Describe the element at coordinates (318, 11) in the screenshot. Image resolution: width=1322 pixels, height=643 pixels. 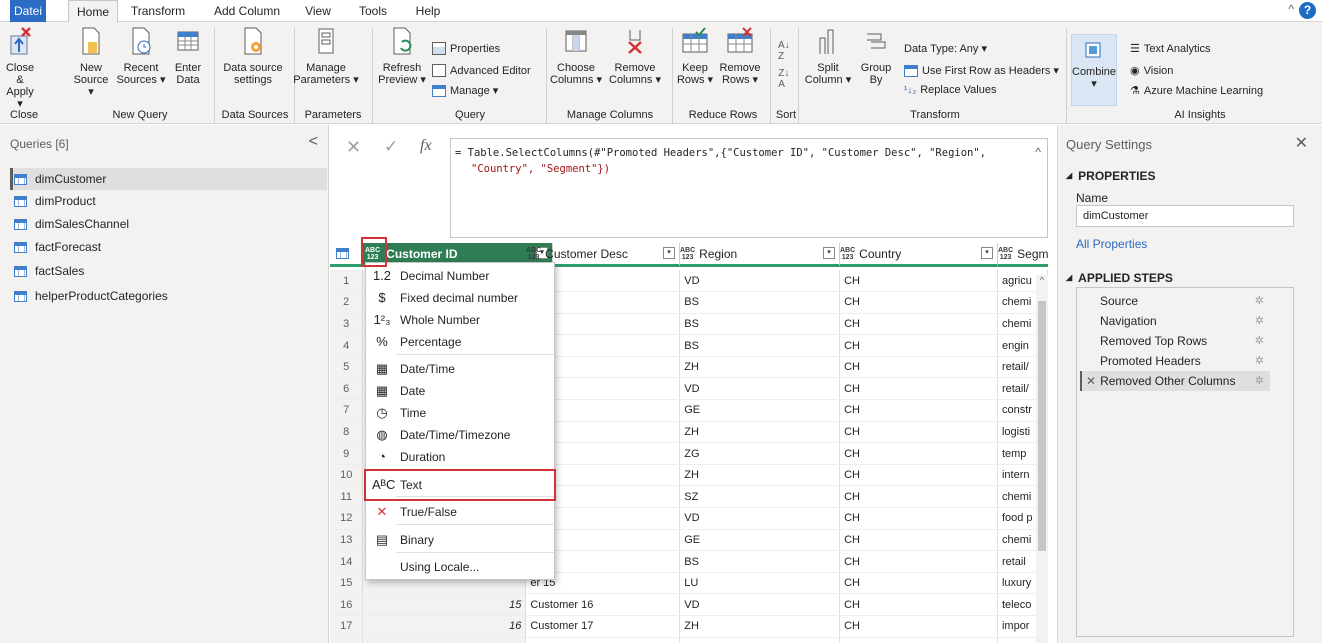
I see `tab-view: View` at that location.